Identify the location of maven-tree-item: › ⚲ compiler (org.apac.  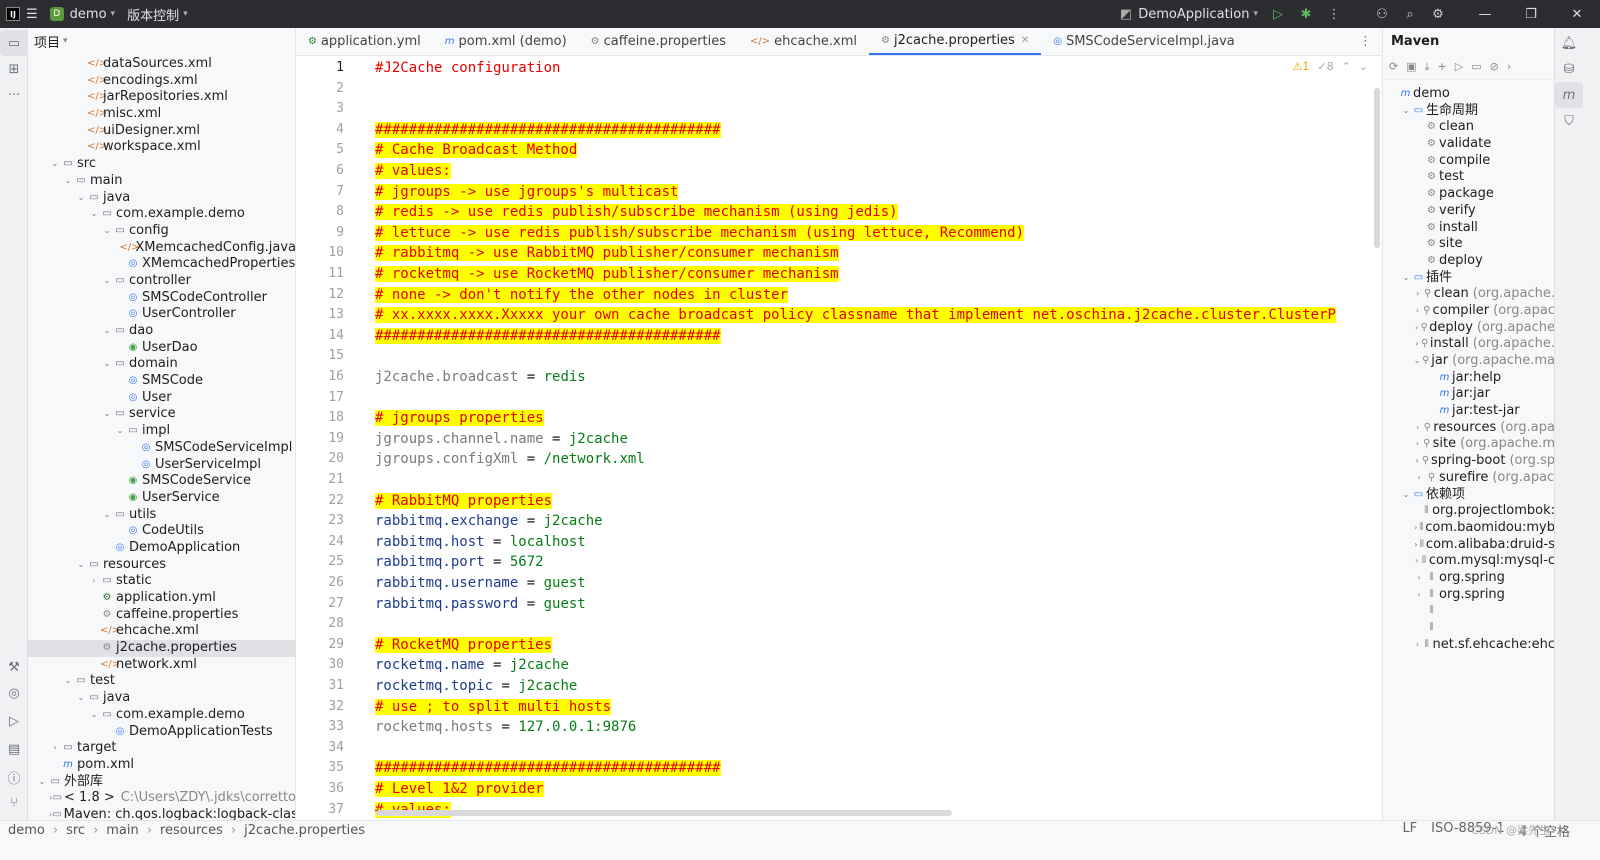
(1468, 311).